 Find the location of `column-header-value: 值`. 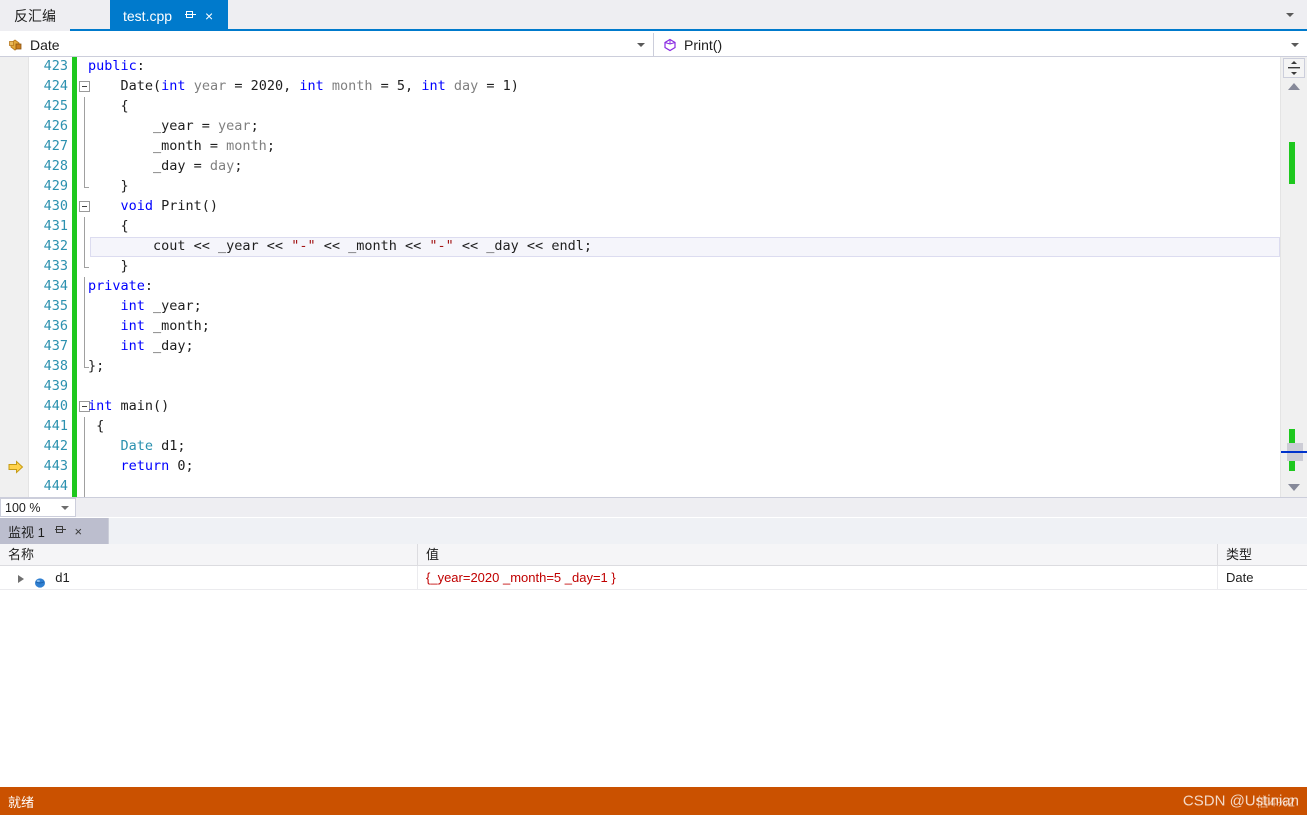

column-header-value: 值 is located at coordinates (818, 554).